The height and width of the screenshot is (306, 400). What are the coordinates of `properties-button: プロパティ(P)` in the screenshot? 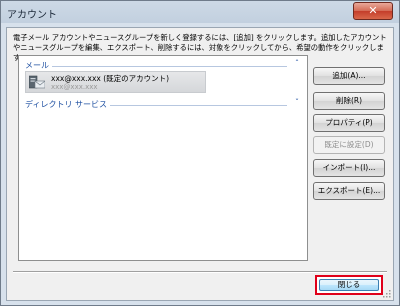 It's located at (349, 123).